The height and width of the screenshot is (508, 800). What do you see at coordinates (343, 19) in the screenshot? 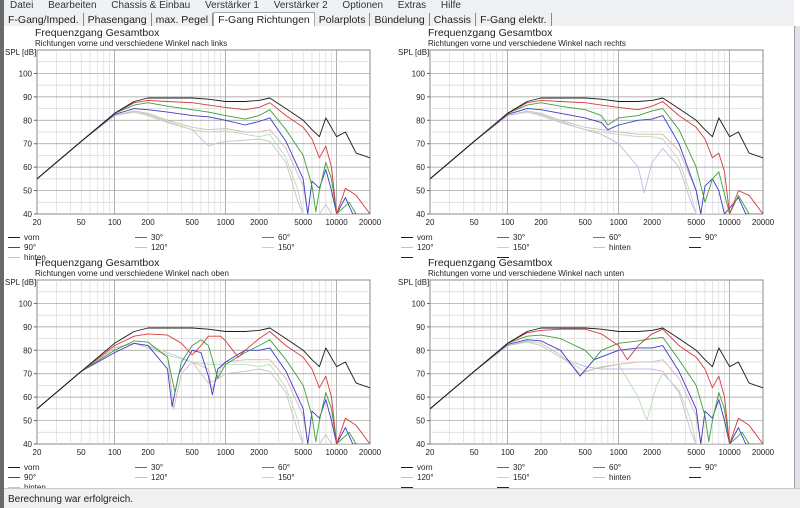
I see `tab-polarplots: Polarplots` at bounding box center [343, 19].